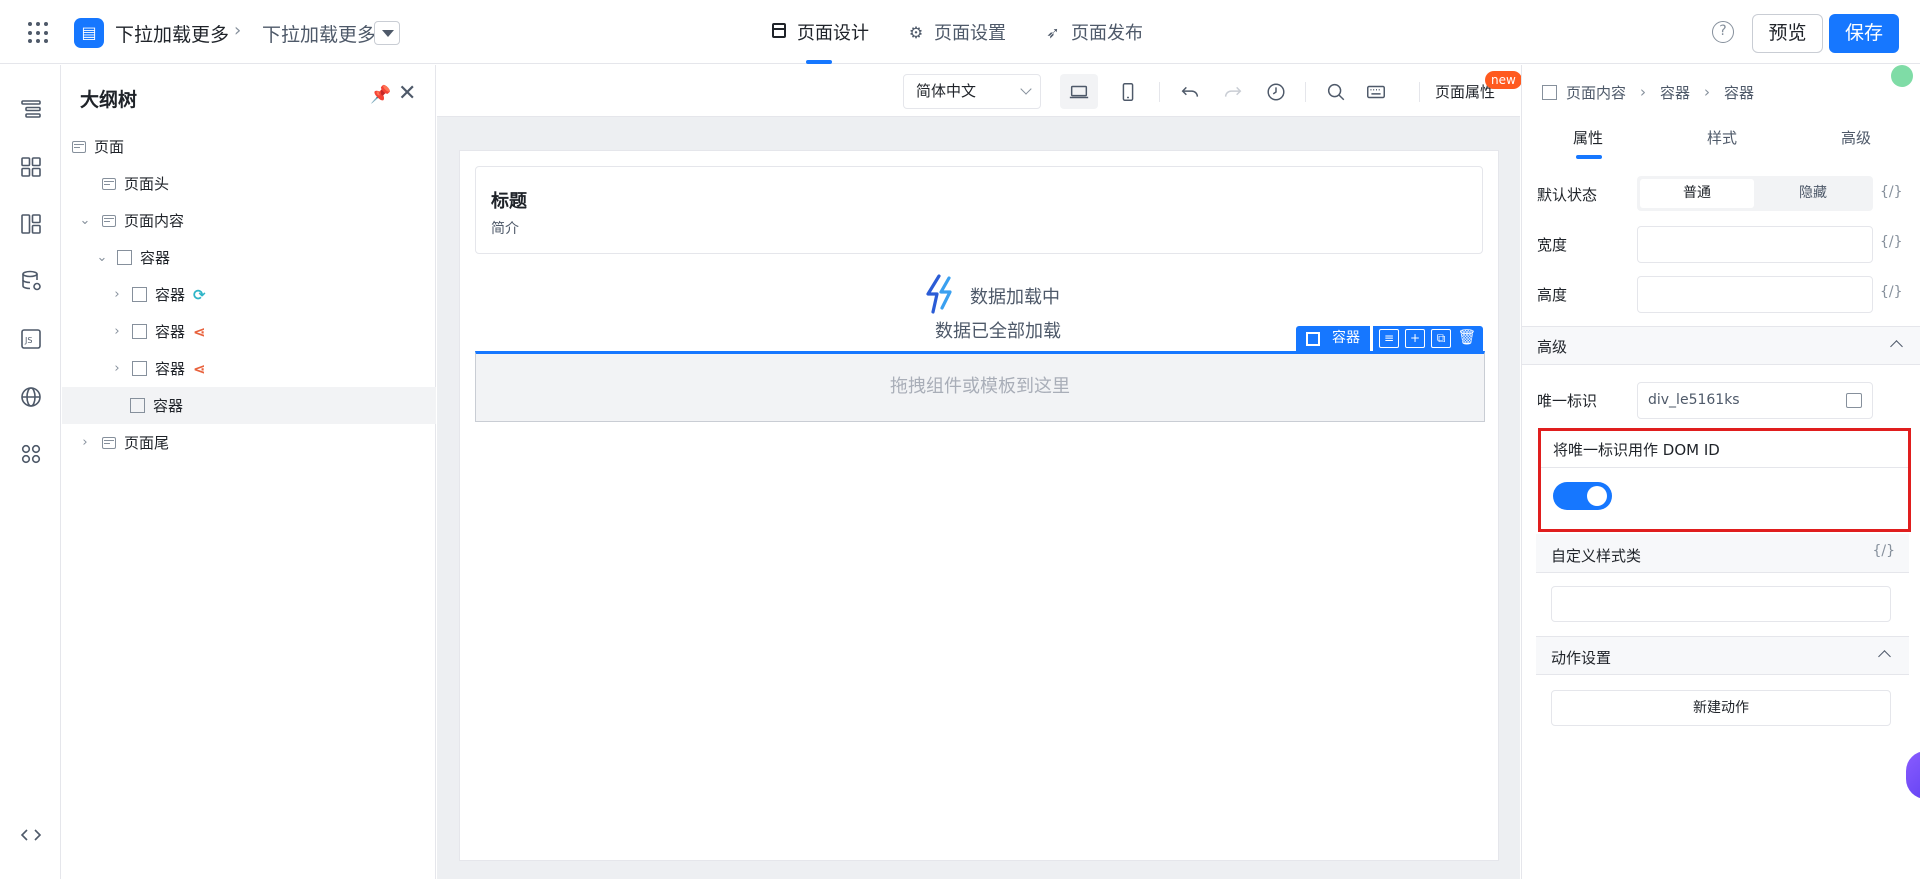  Describe the element at coordinates (89, 33) in the screenshot. I see `app-logo-icon: ▤` at that location.